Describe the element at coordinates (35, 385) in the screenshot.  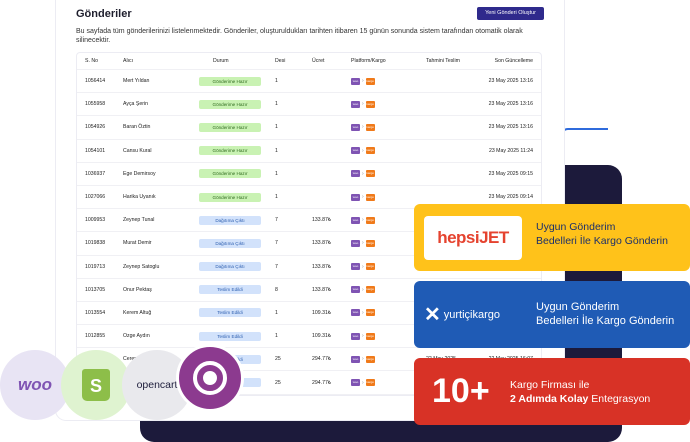
I see `woocommerce-icon: woo` at that location.